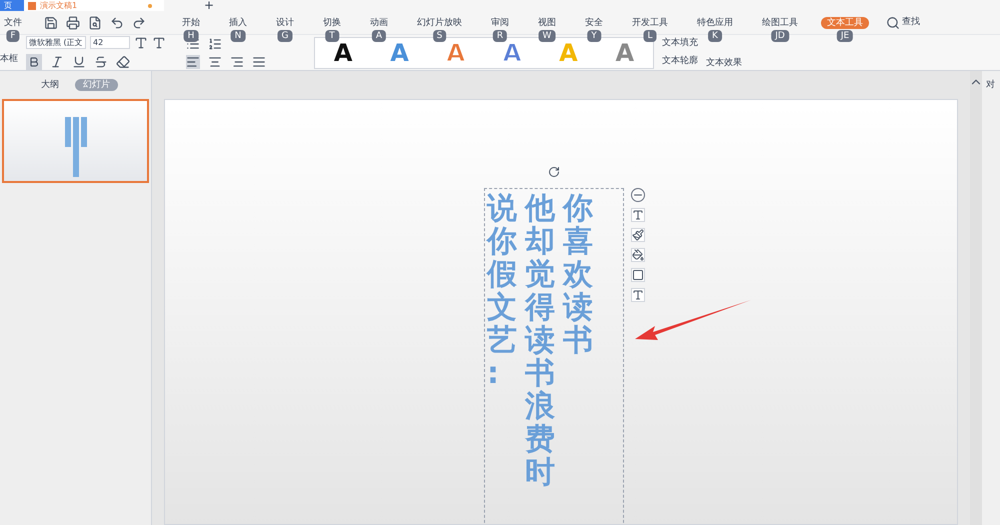 The height and width of the screenshot is (525, 1000). I want to click on tab-label: 页, so click(8, 6).